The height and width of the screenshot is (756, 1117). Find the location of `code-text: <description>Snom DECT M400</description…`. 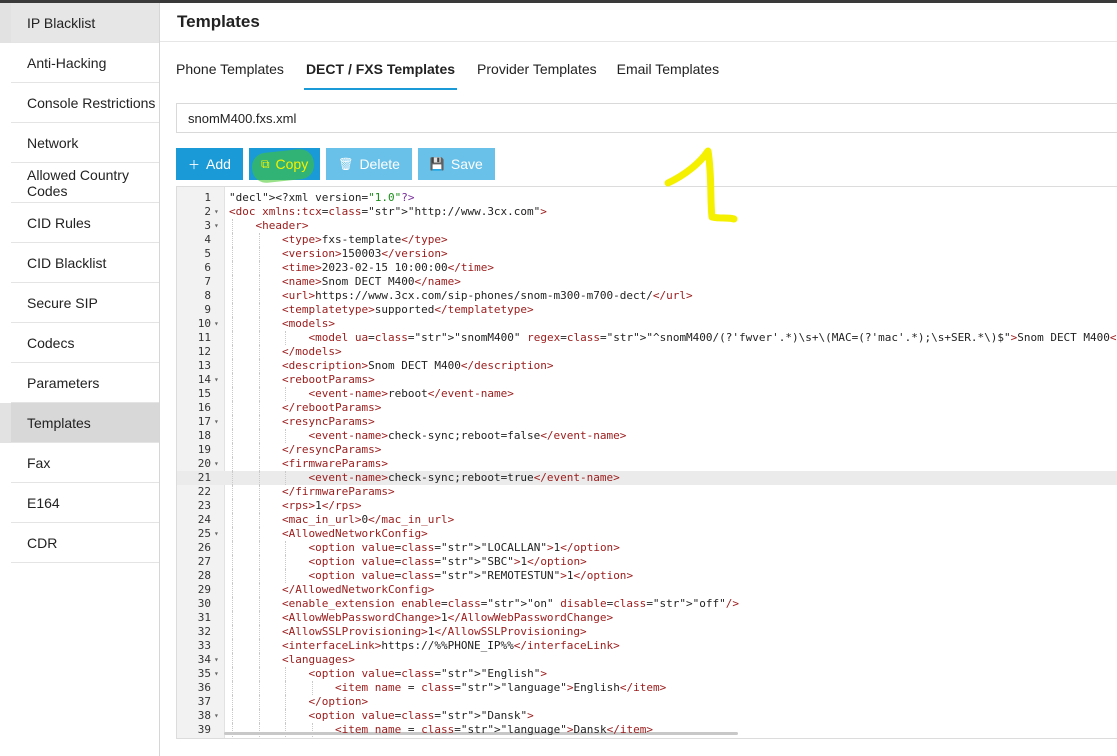

code-text: <description>Snom DECT M400</description… is located at coordinates (418, 365).